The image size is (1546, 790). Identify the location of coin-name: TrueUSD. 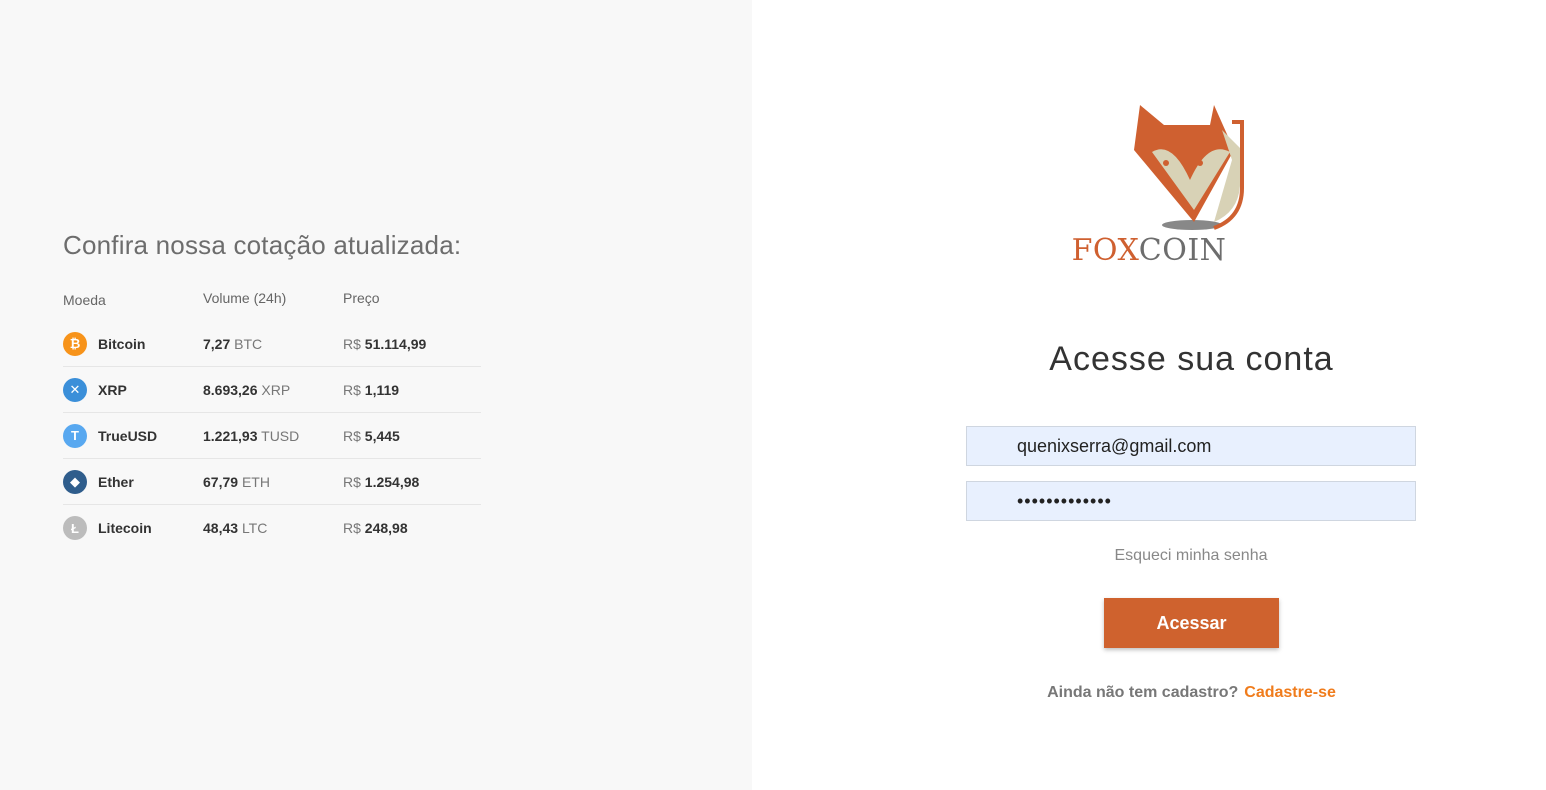
(128, 435).